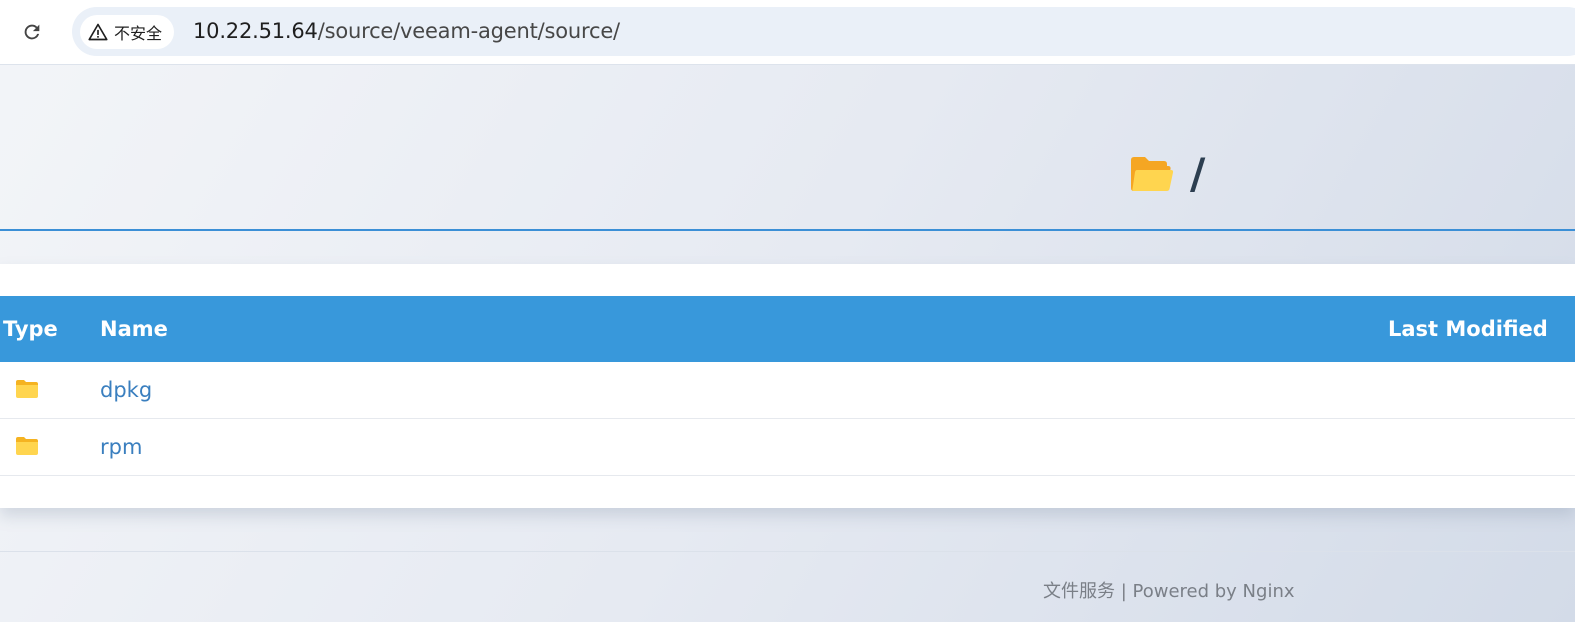 Image resolution: width=1575 pixels, height=622 pixels. I want to click on warning-triangle-icon, so click(98, 32).